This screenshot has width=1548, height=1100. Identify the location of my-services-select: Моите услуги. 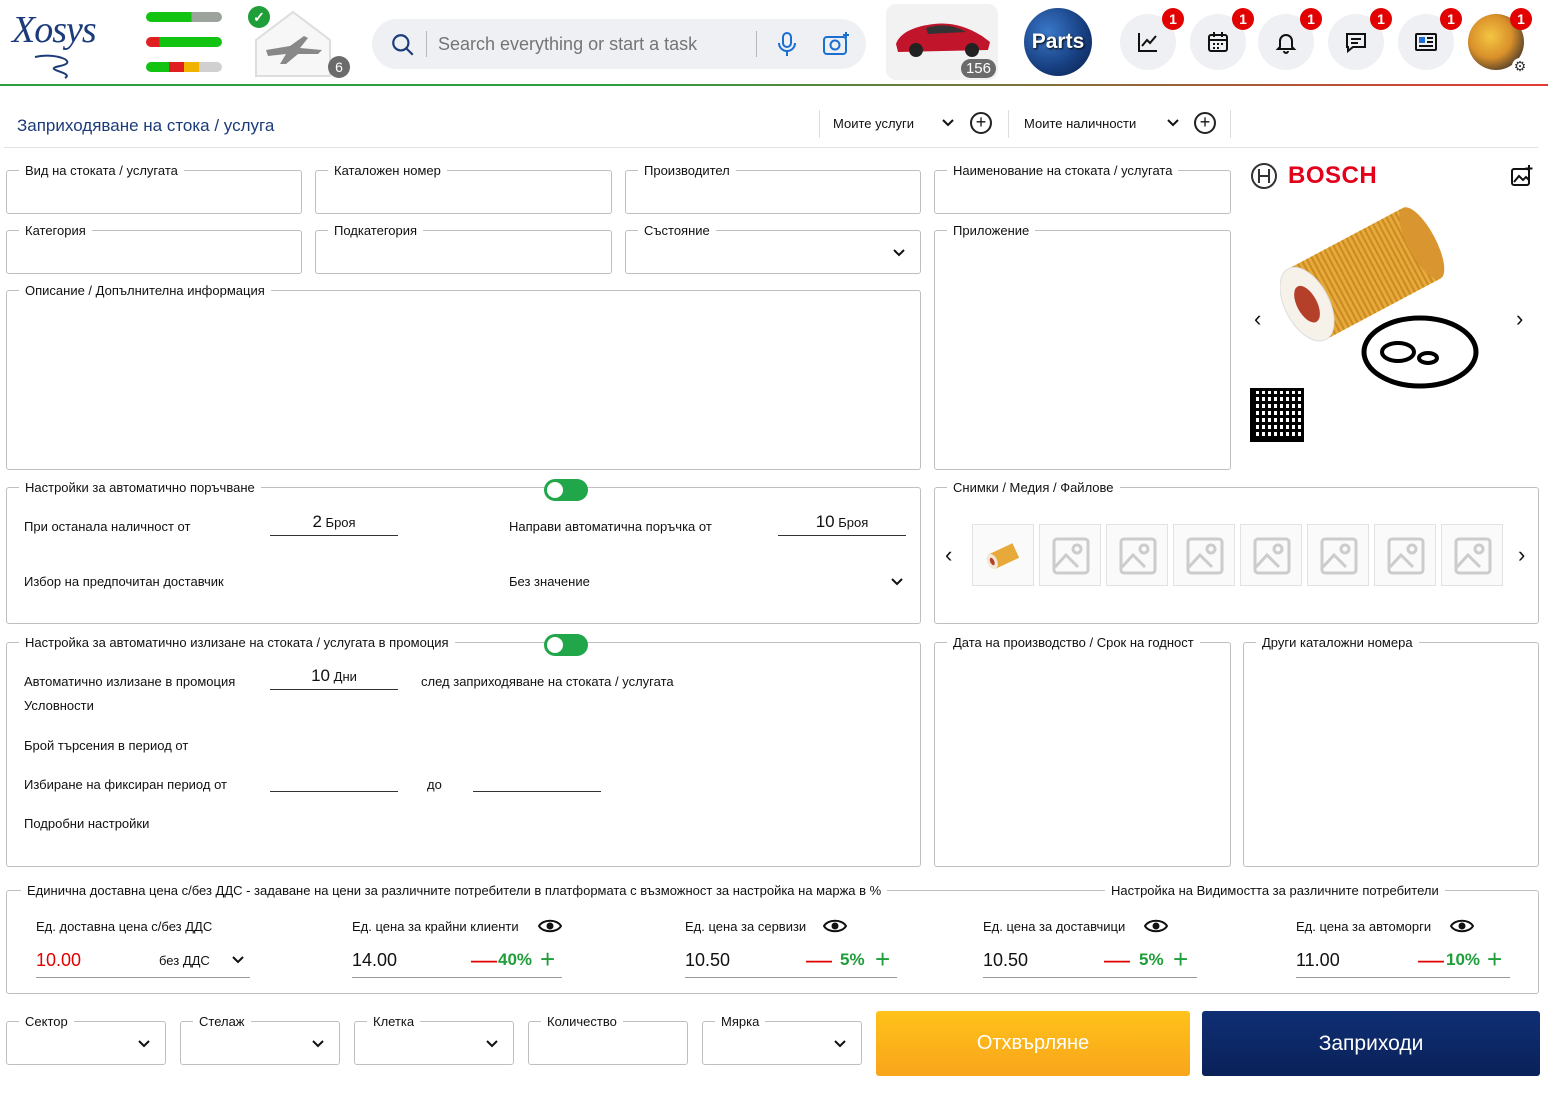
(898, 123).